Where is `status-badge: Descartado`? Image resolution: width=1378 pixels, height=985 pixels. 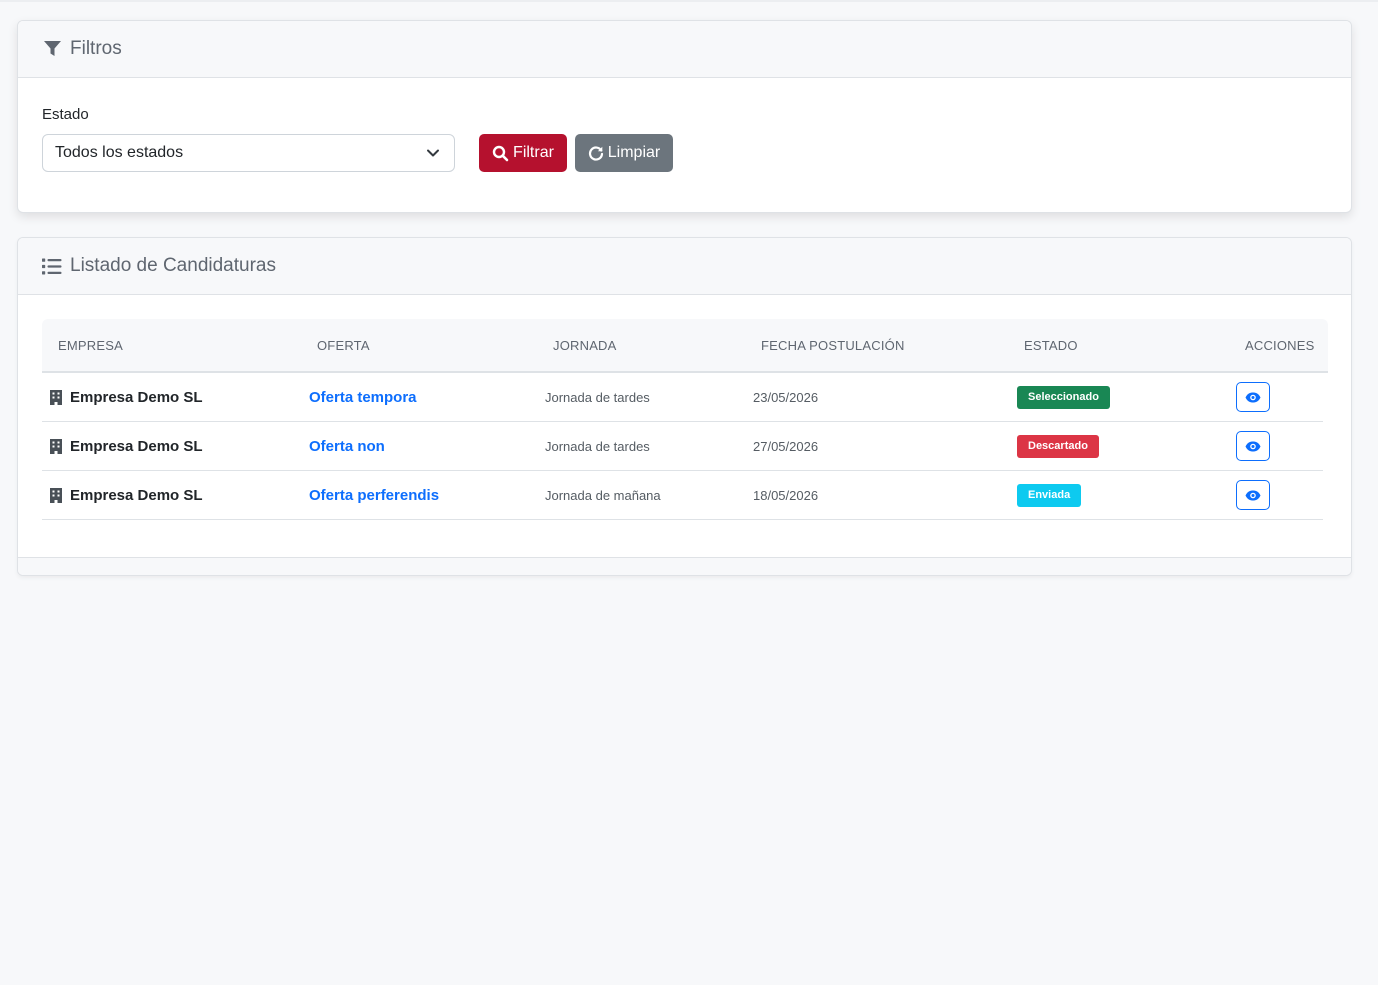 status-badge: Descartado is located at coordinates (1058, 446).